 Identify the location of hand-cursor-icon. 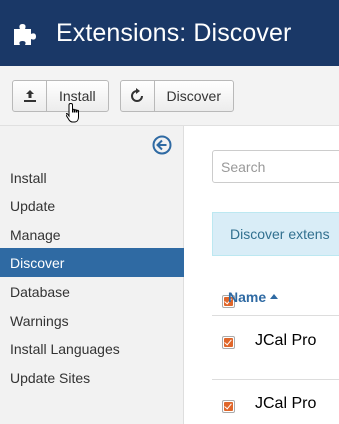
(72, 113).